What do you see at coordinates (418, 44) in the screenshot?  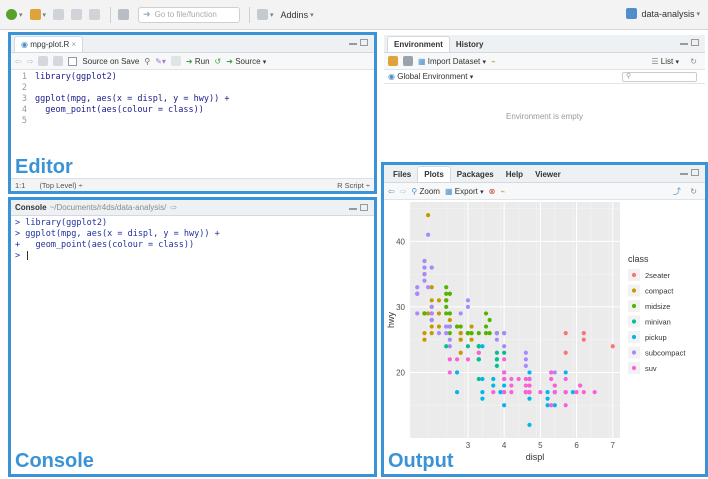 I see `tab-environment: Environment` at bounding box center [418, 44].